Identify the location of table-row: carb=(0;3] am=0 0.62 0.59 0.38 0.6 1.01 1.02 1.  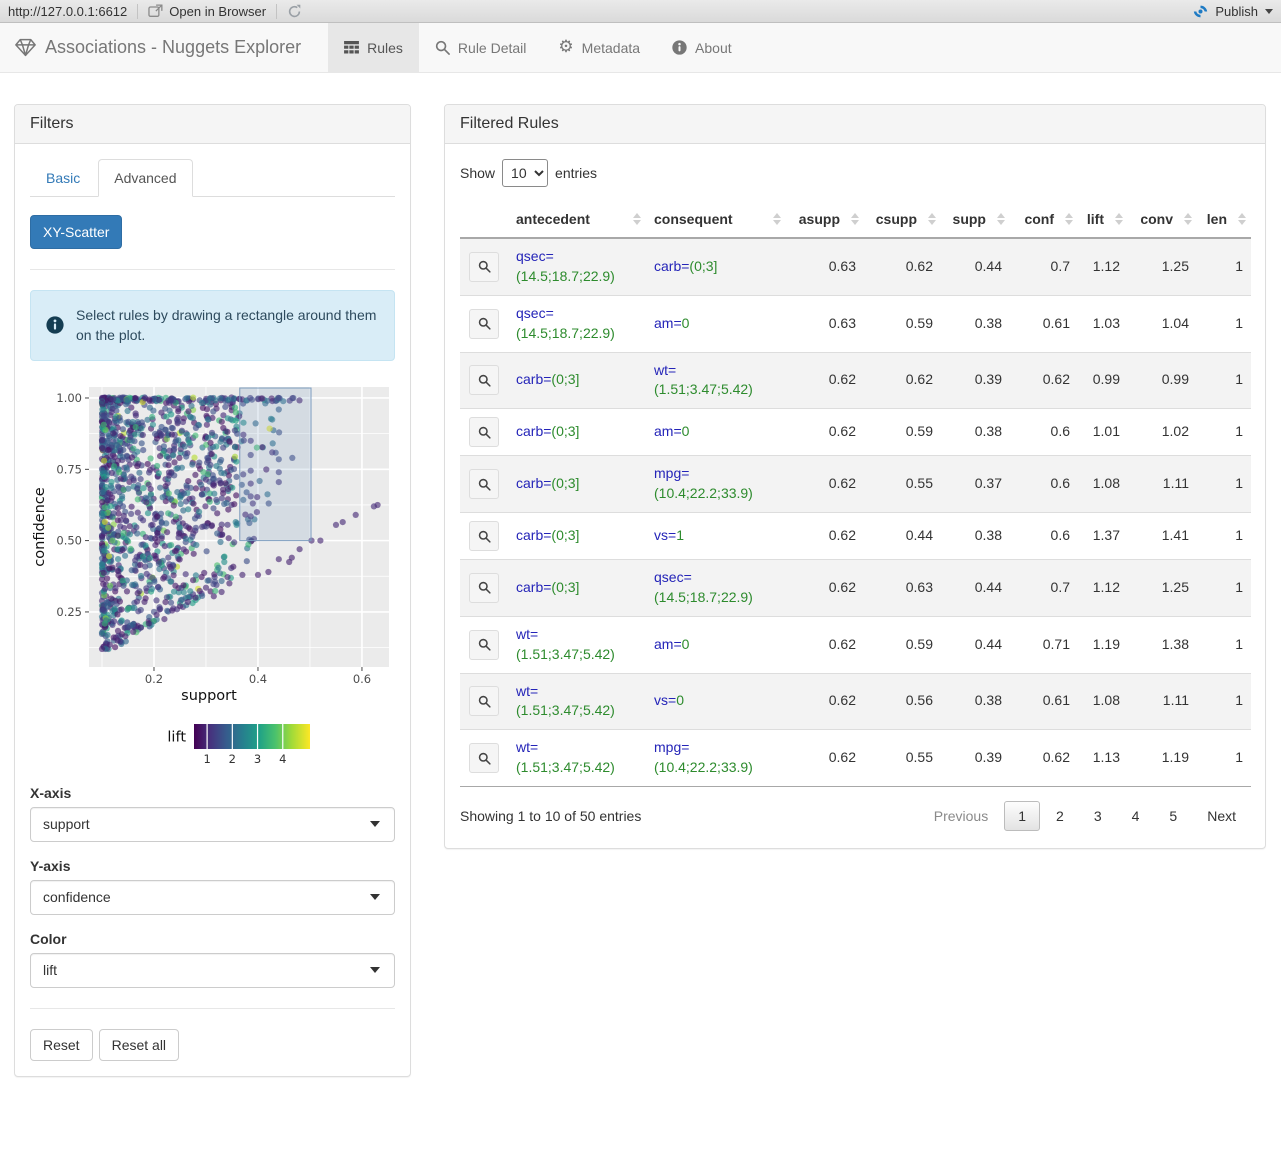
(855, 432).